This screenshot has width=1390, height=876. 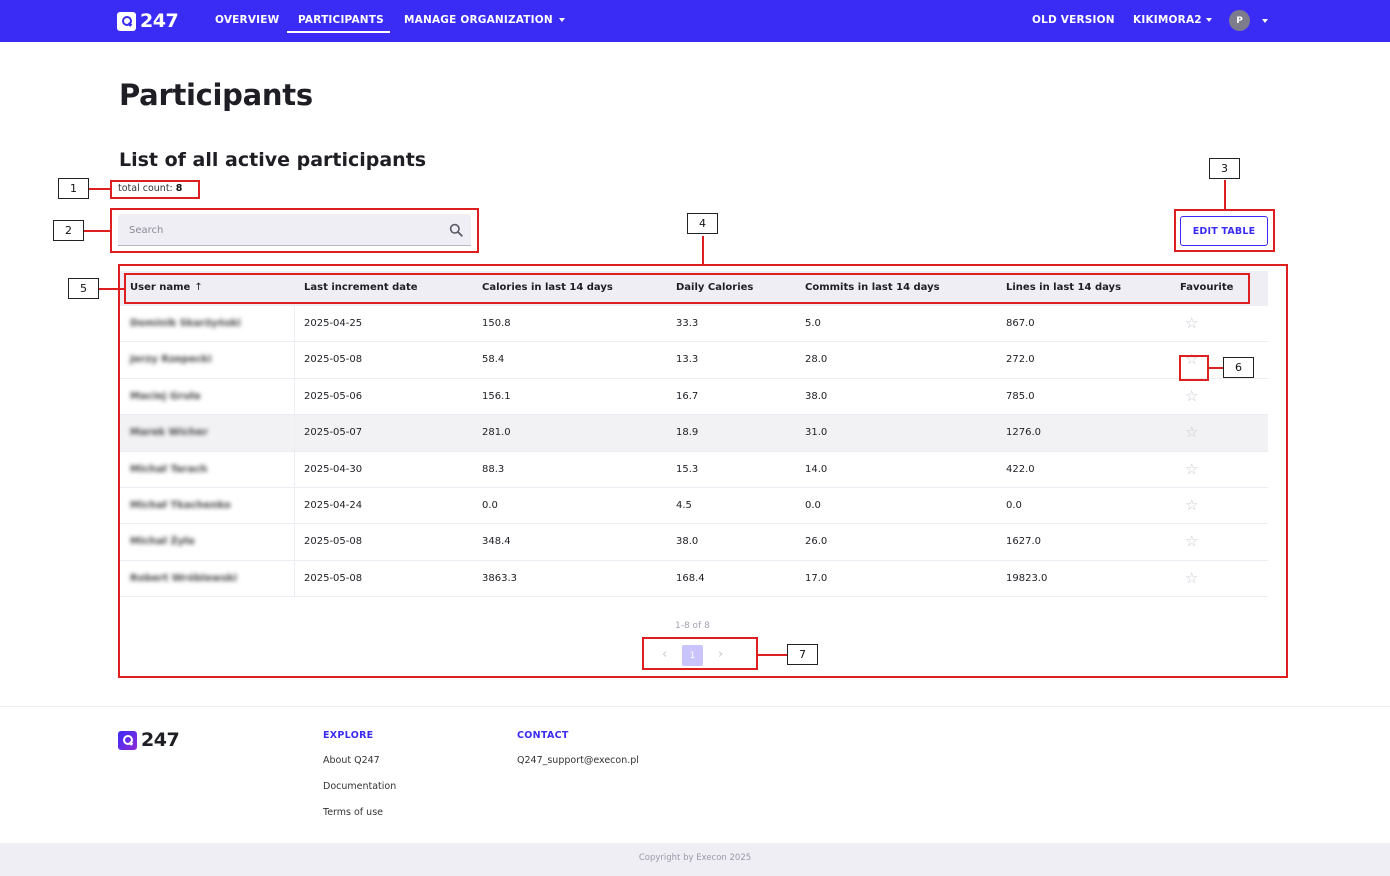 What do you see at coordinates (68, 230) in the screenshot?
I see `annotation-tag-2: 2` at bounding box center [68, 230].